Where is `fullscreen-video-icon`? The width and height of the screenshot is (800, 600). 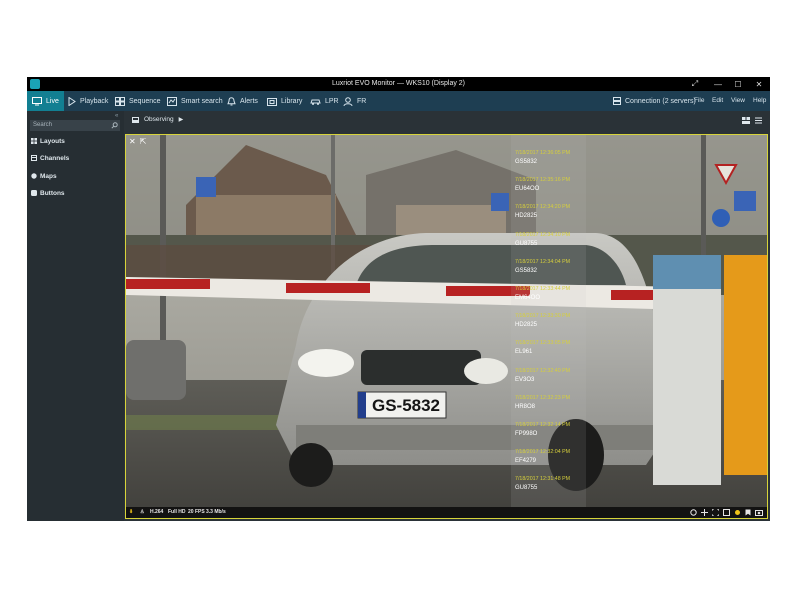 fullscreen-video-icon is located at coordinates (715, 512).